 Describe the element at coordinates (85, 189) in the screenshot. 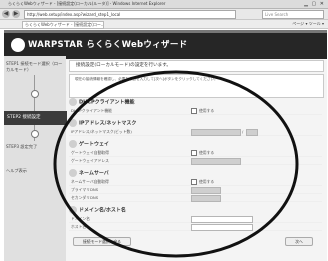

I see `row-label: プライマリDNS` at that location.